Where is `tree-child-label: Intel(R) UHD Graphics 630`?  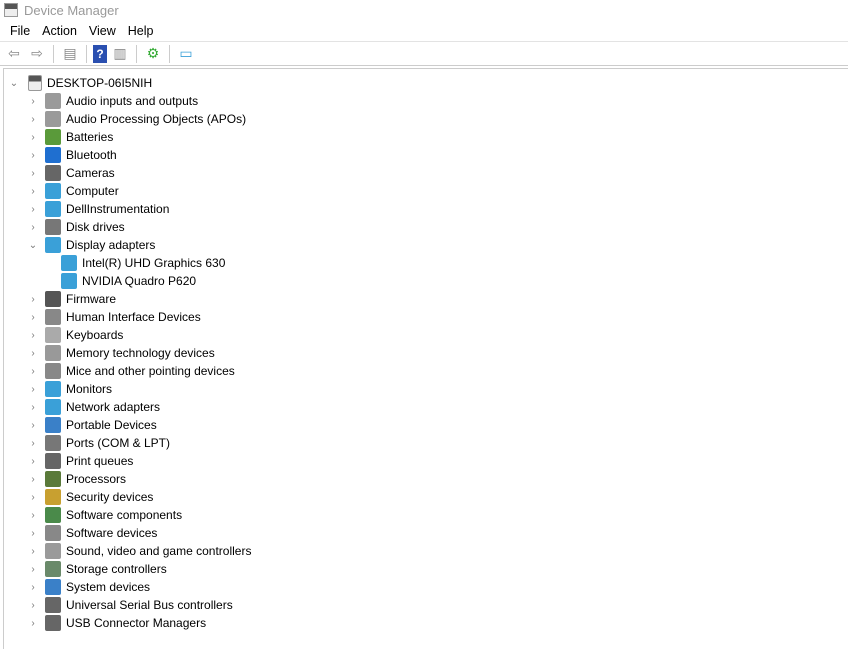
tree-child-label: Intel(R) UHD Graphics 630 is located at coordinates (154, 263).